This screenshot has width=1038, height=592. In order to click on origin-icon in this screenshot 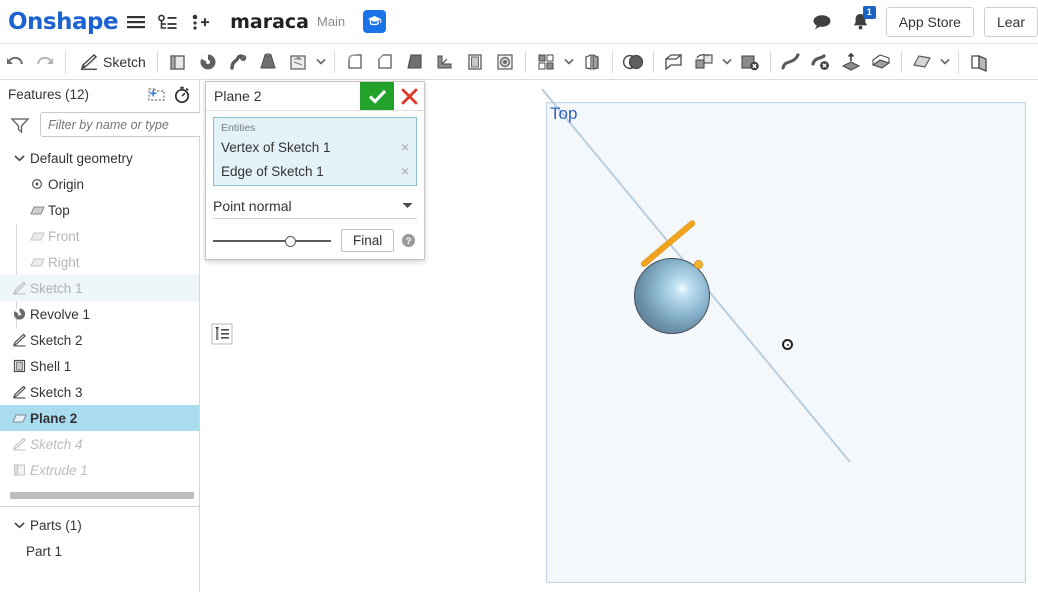, I will do `click(37, 184)`.